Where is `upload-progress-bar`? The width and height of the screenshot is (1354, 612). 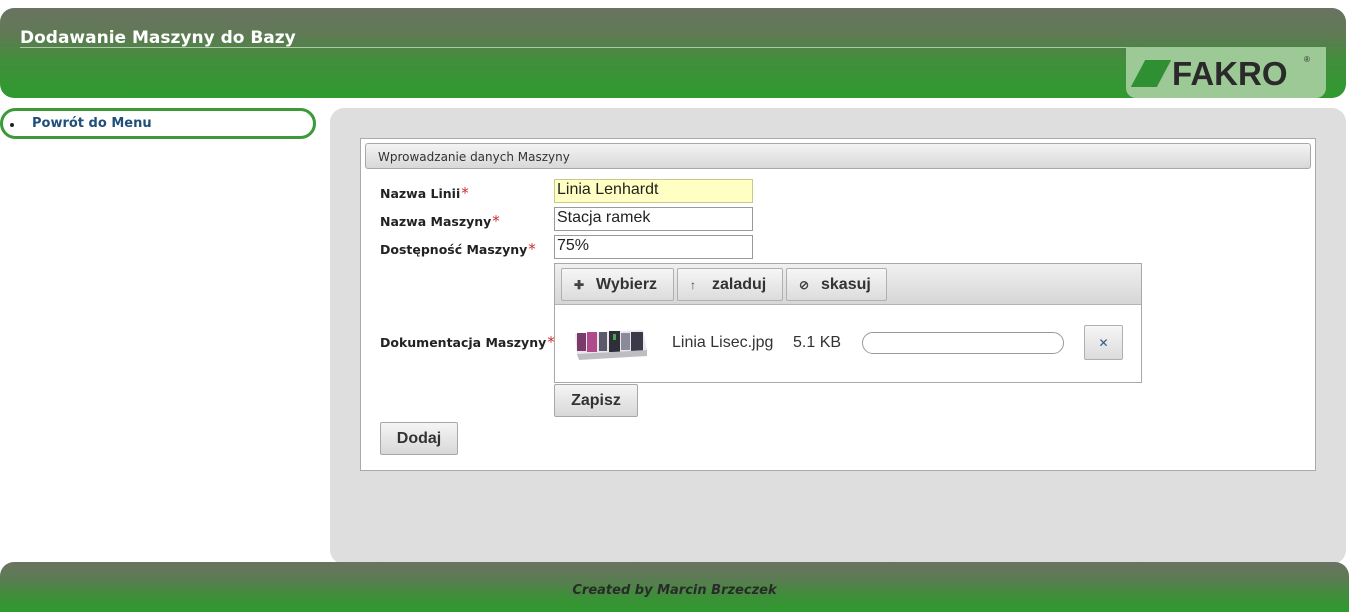
upload-progress-bar is located at coordinates (963, 343).